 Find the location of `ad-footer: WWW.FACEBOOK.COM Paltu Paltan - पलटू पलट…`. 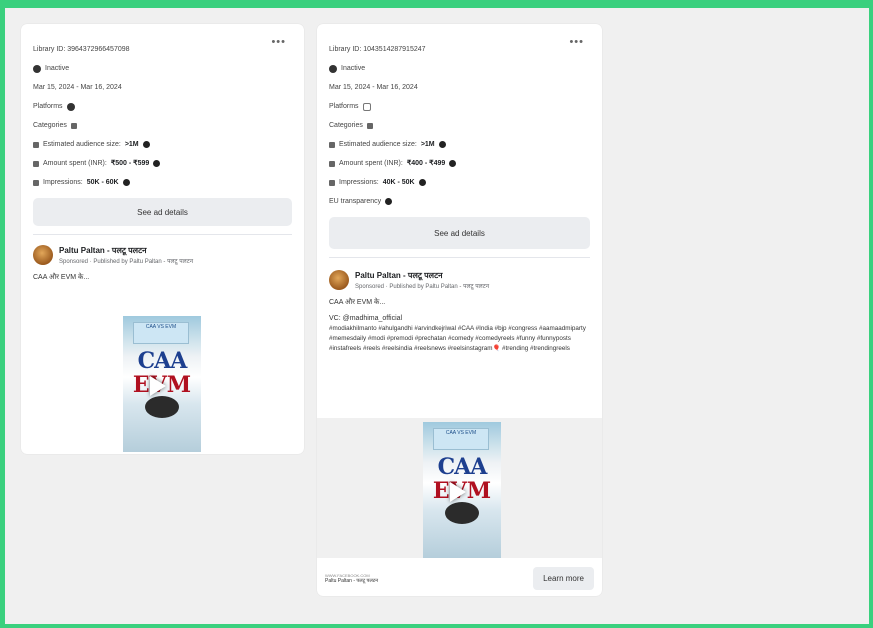

ad-footer: WWW.FACEBOOK.COM Paltu Paltan - पलटू पलट… is located at coordinates (459, 578).